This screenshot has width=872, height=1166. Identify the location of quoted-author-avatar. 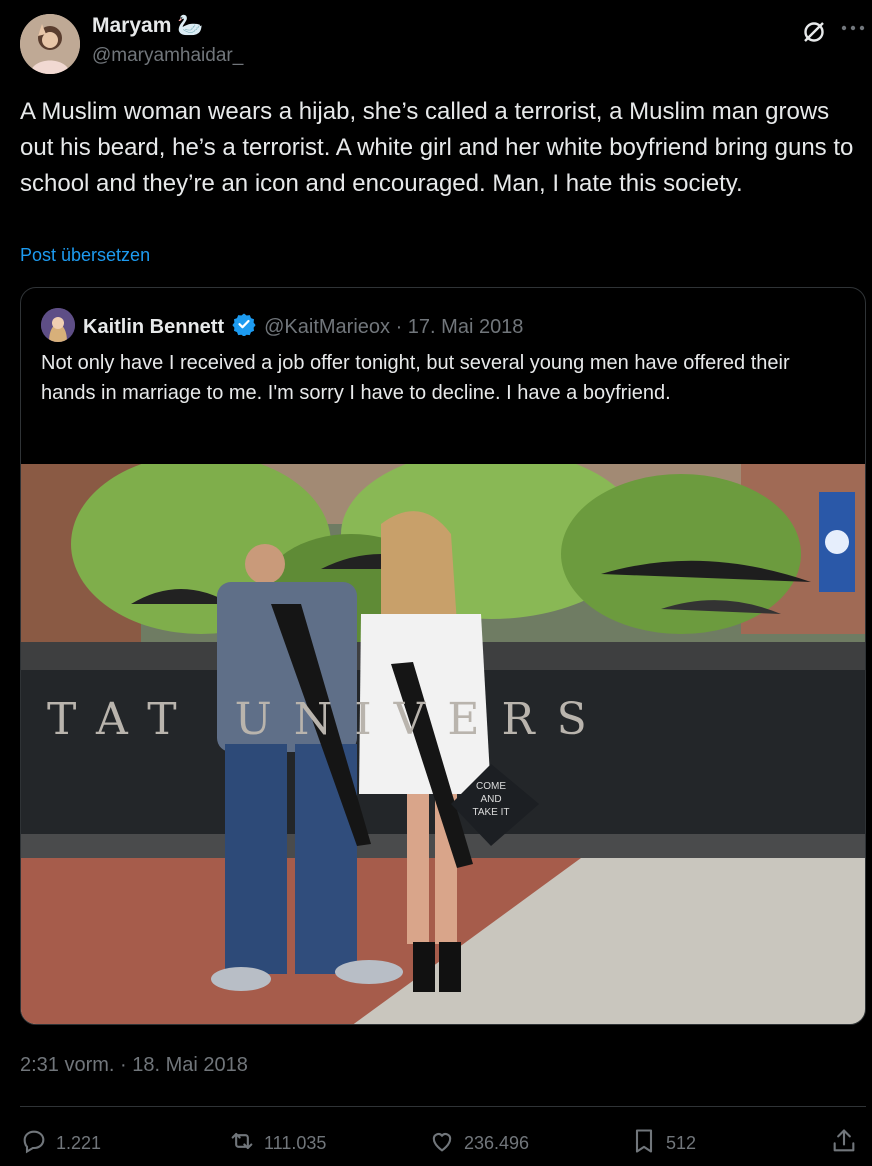
(58, 325).